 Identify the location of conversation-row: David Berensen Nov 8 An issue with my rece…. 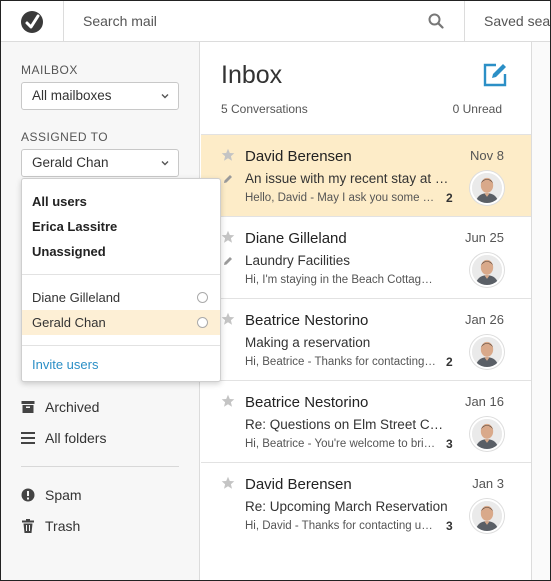
(366, 175).